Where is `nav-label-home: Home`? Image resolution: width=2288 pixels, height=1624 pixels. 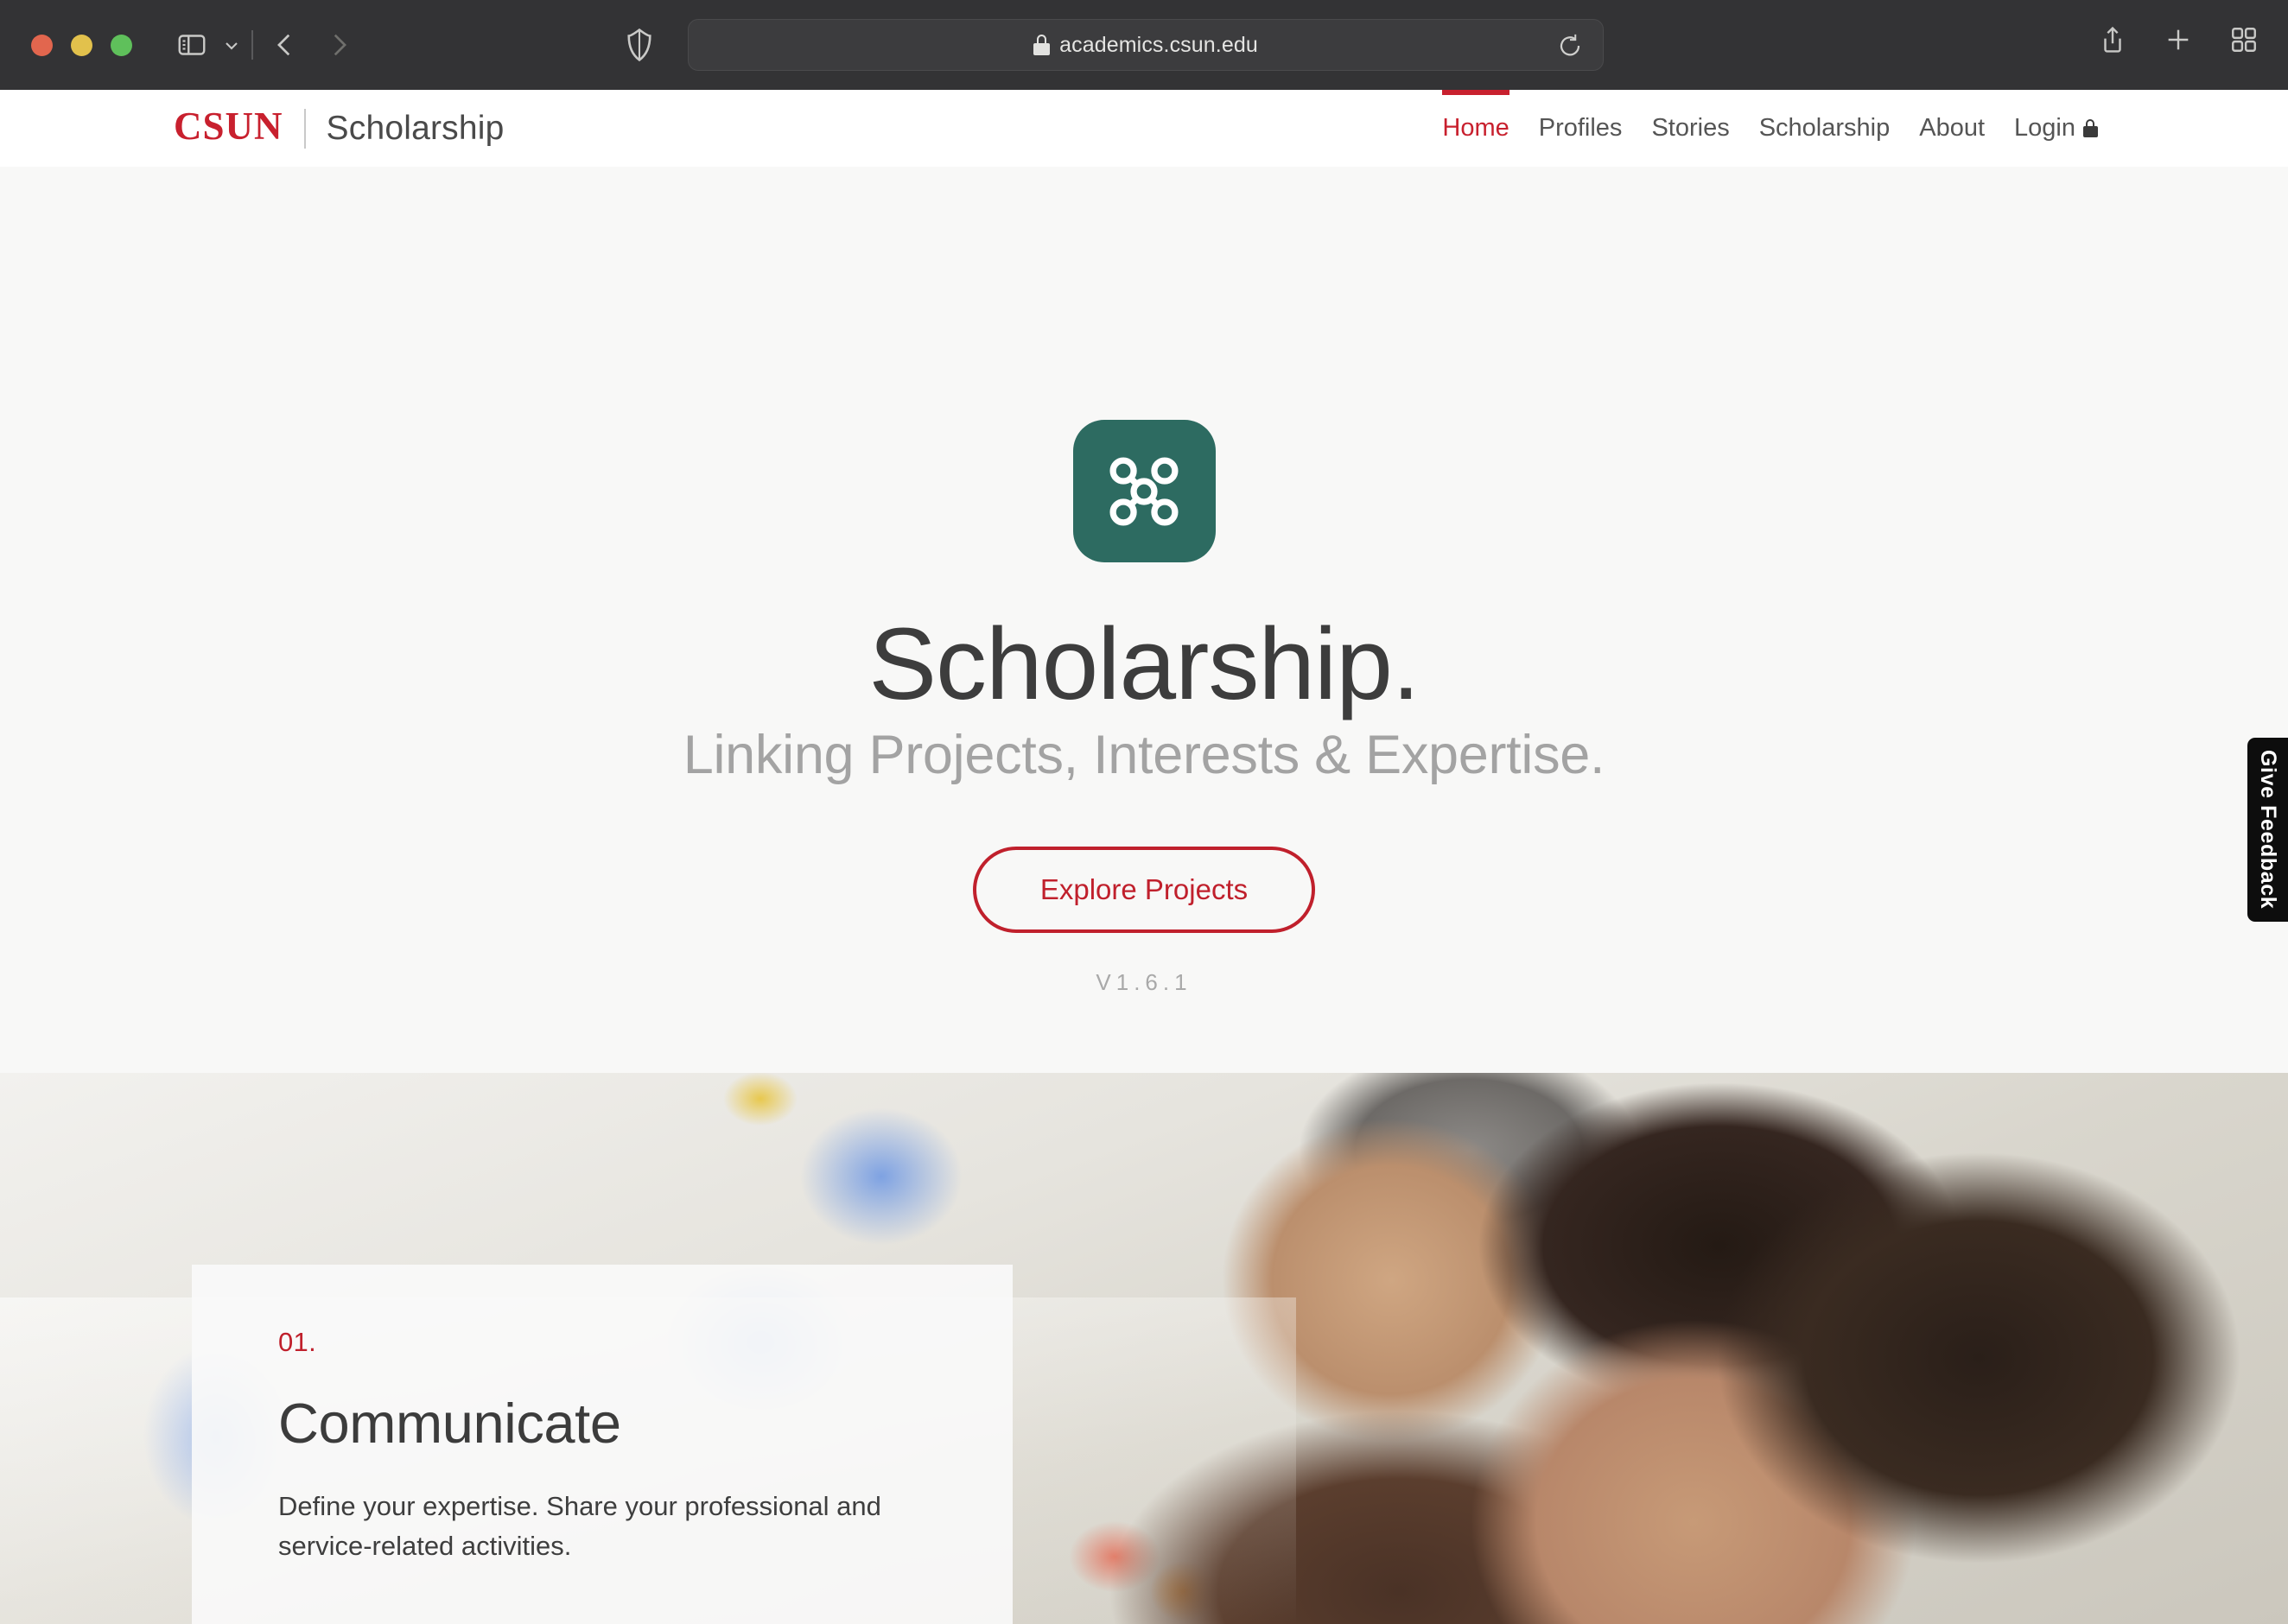 nav-label-home: Home is located at coordinates (1475, 128).